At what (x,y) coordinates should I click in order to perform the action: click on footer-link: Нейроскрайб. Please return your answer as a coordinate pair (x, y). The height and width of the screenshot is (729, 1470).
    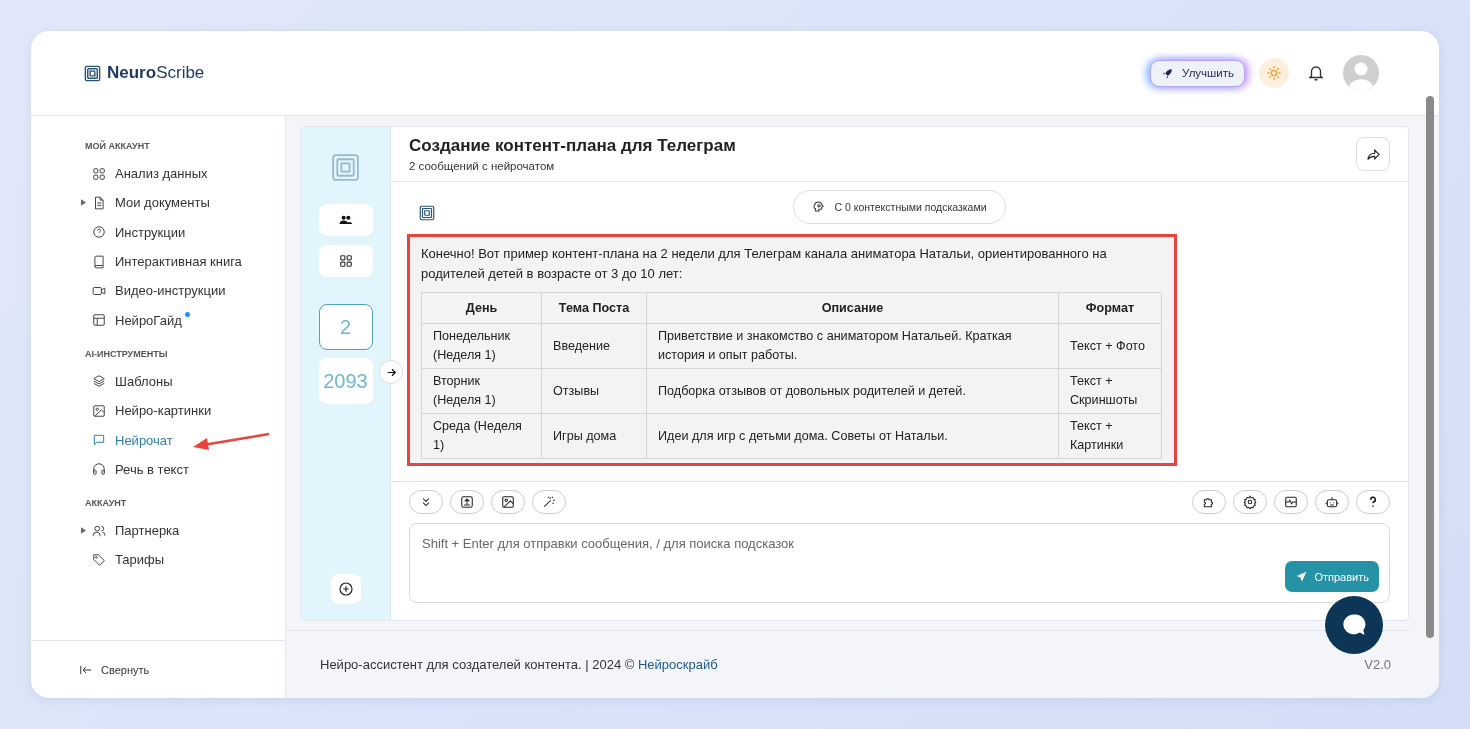
    Looking at the image, I should click on (677, 664).